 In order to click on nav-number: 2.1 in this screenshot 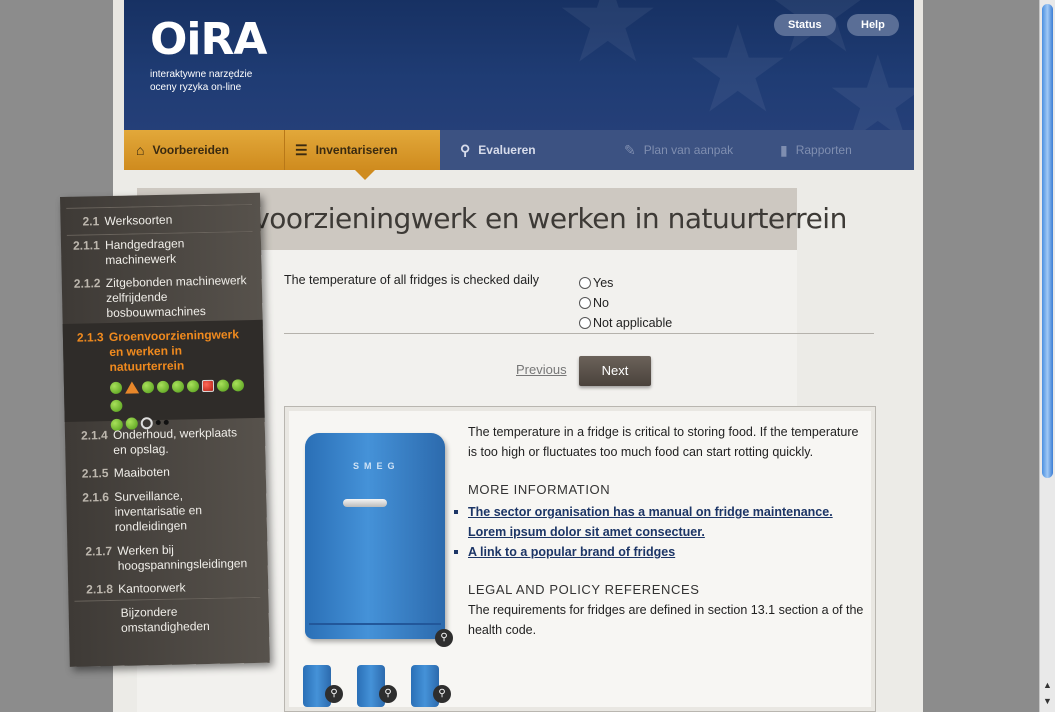, I will do `click(91, 221)`.